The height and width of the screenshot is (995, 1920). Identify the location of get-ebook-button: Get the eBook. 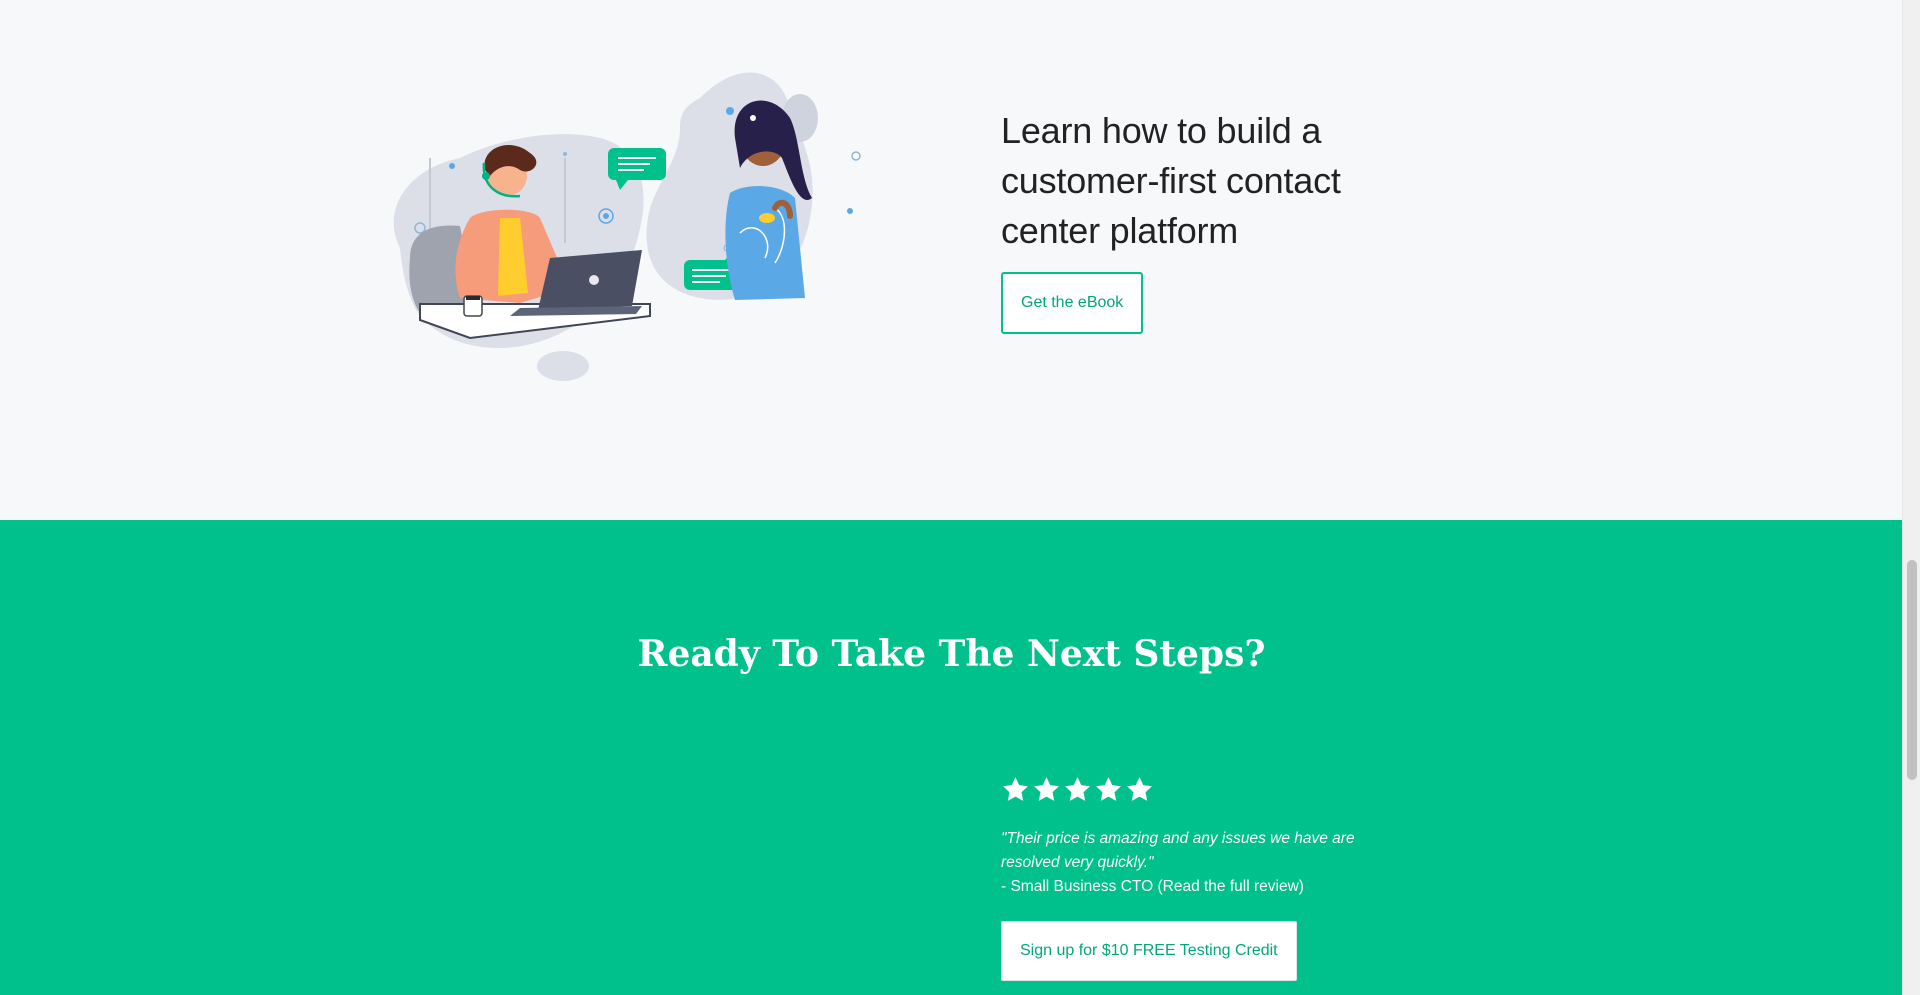
(1072, 303).